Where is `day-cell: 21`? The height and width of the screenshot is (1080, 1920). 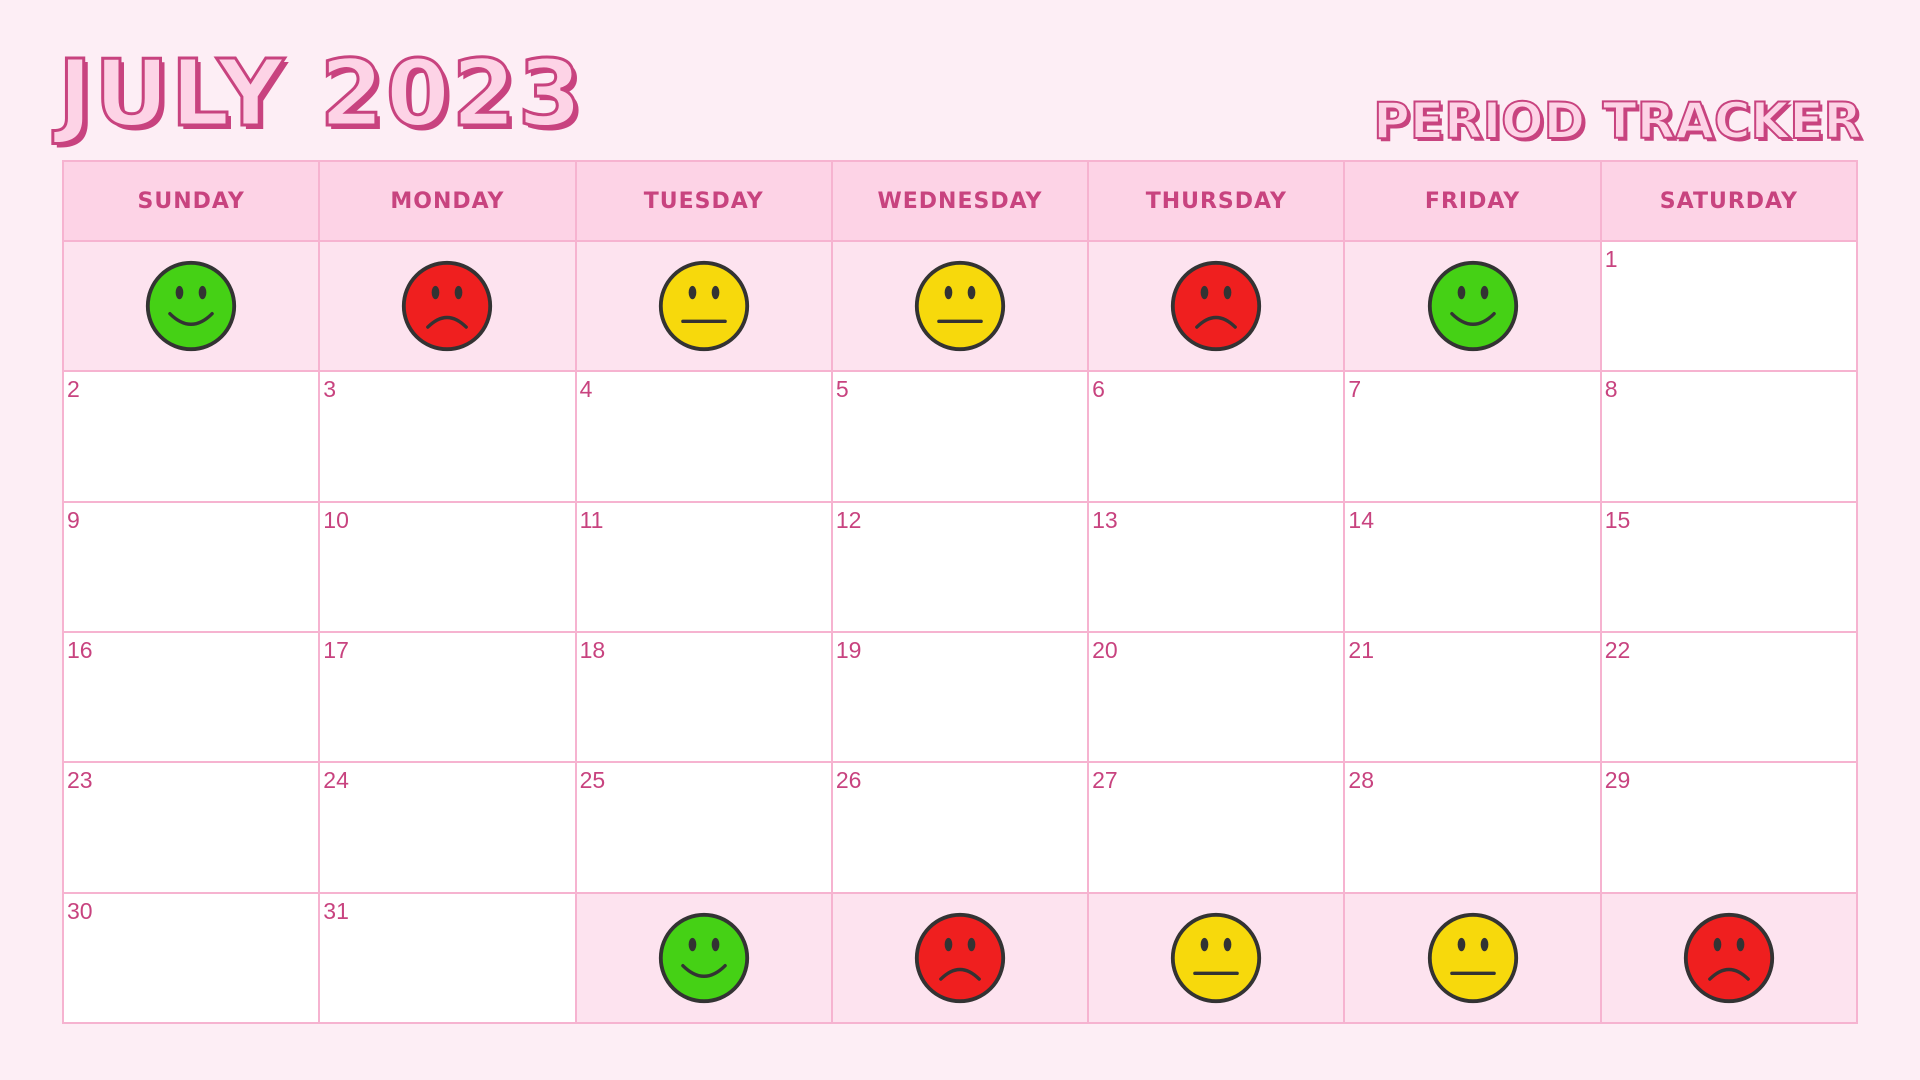
day-cell: 21 is located at coordinates (1473, 698).